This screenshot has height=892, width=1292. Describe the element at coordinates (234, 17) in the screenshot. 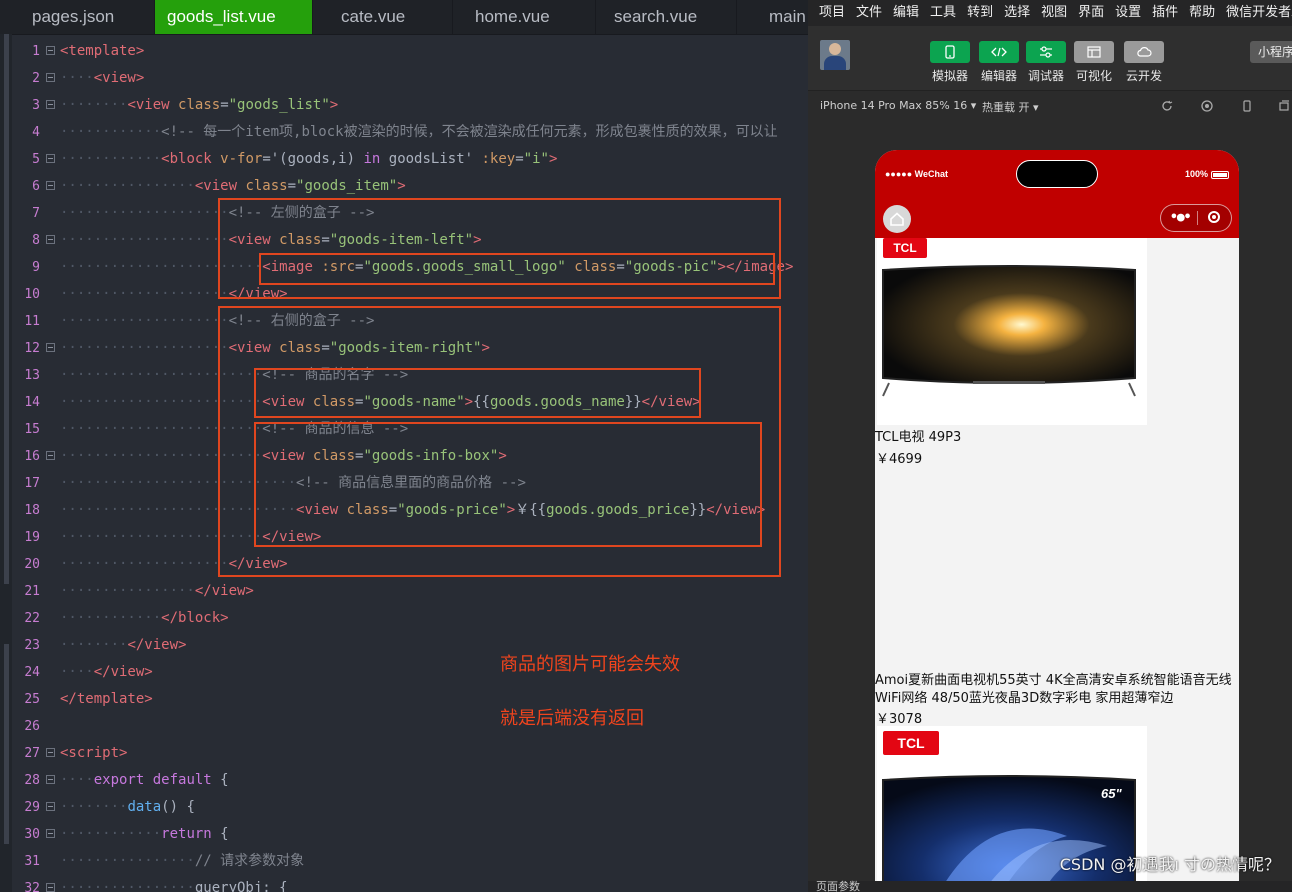

I see `tab-goods-list-vue: goods_list.vue` at that location.